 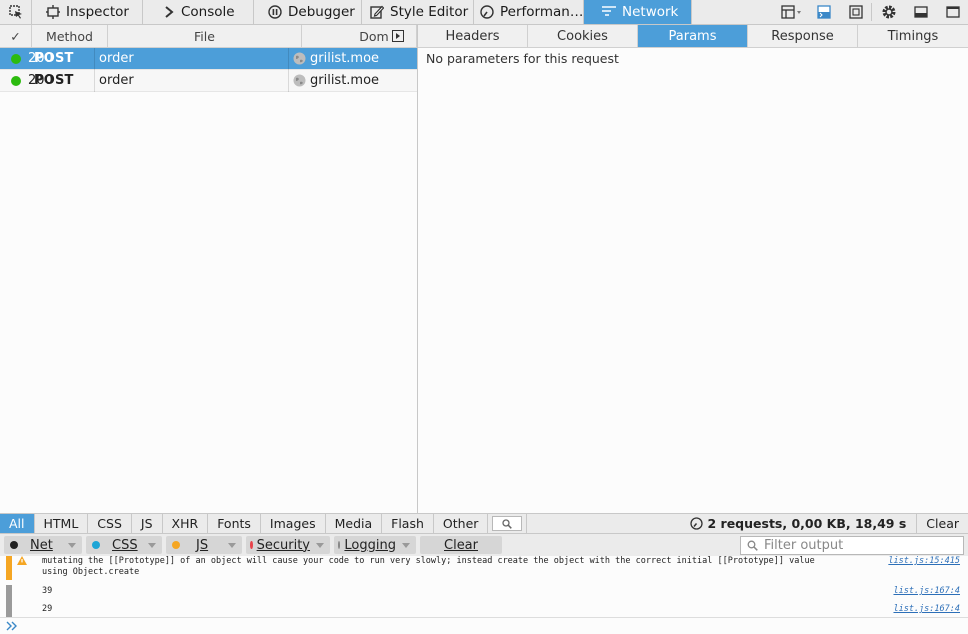 I want to click on filter-all: All, so click(x=17, y=523).